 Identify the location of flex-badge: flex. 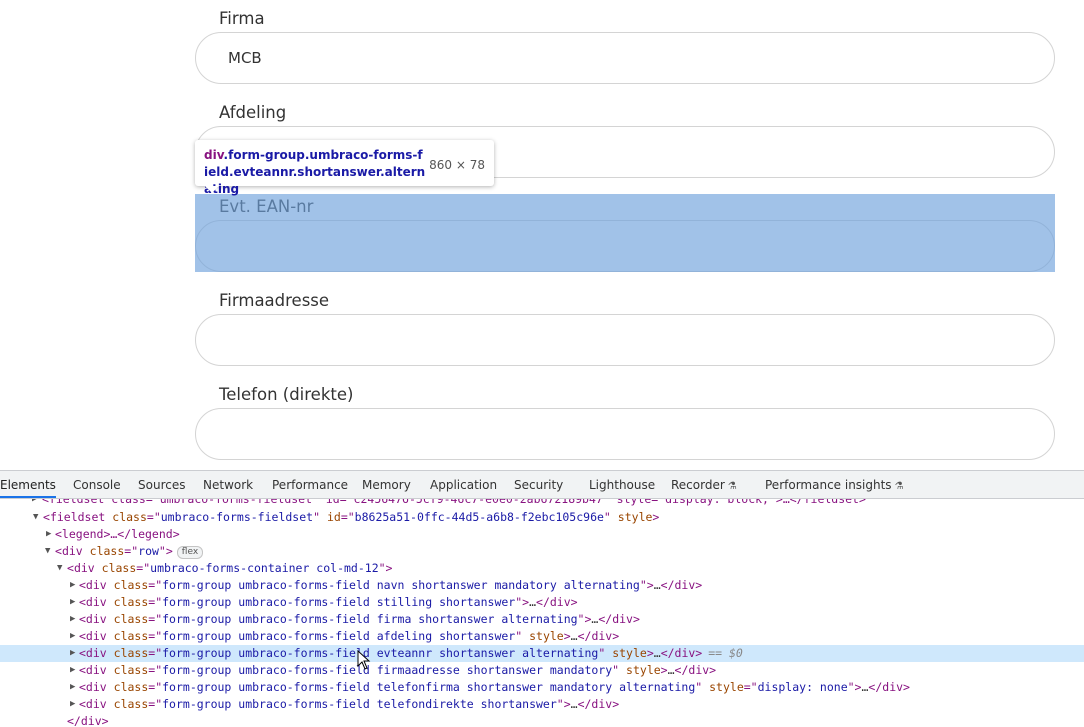
(190, 552).